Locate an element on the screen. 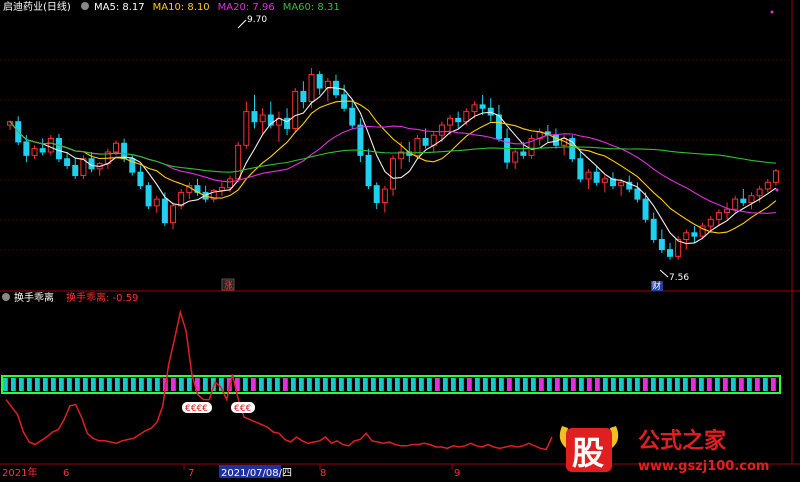 The height and width of the screenshot is (482, 800). signal-label: €€€€ is located at coordinates (196, 409).